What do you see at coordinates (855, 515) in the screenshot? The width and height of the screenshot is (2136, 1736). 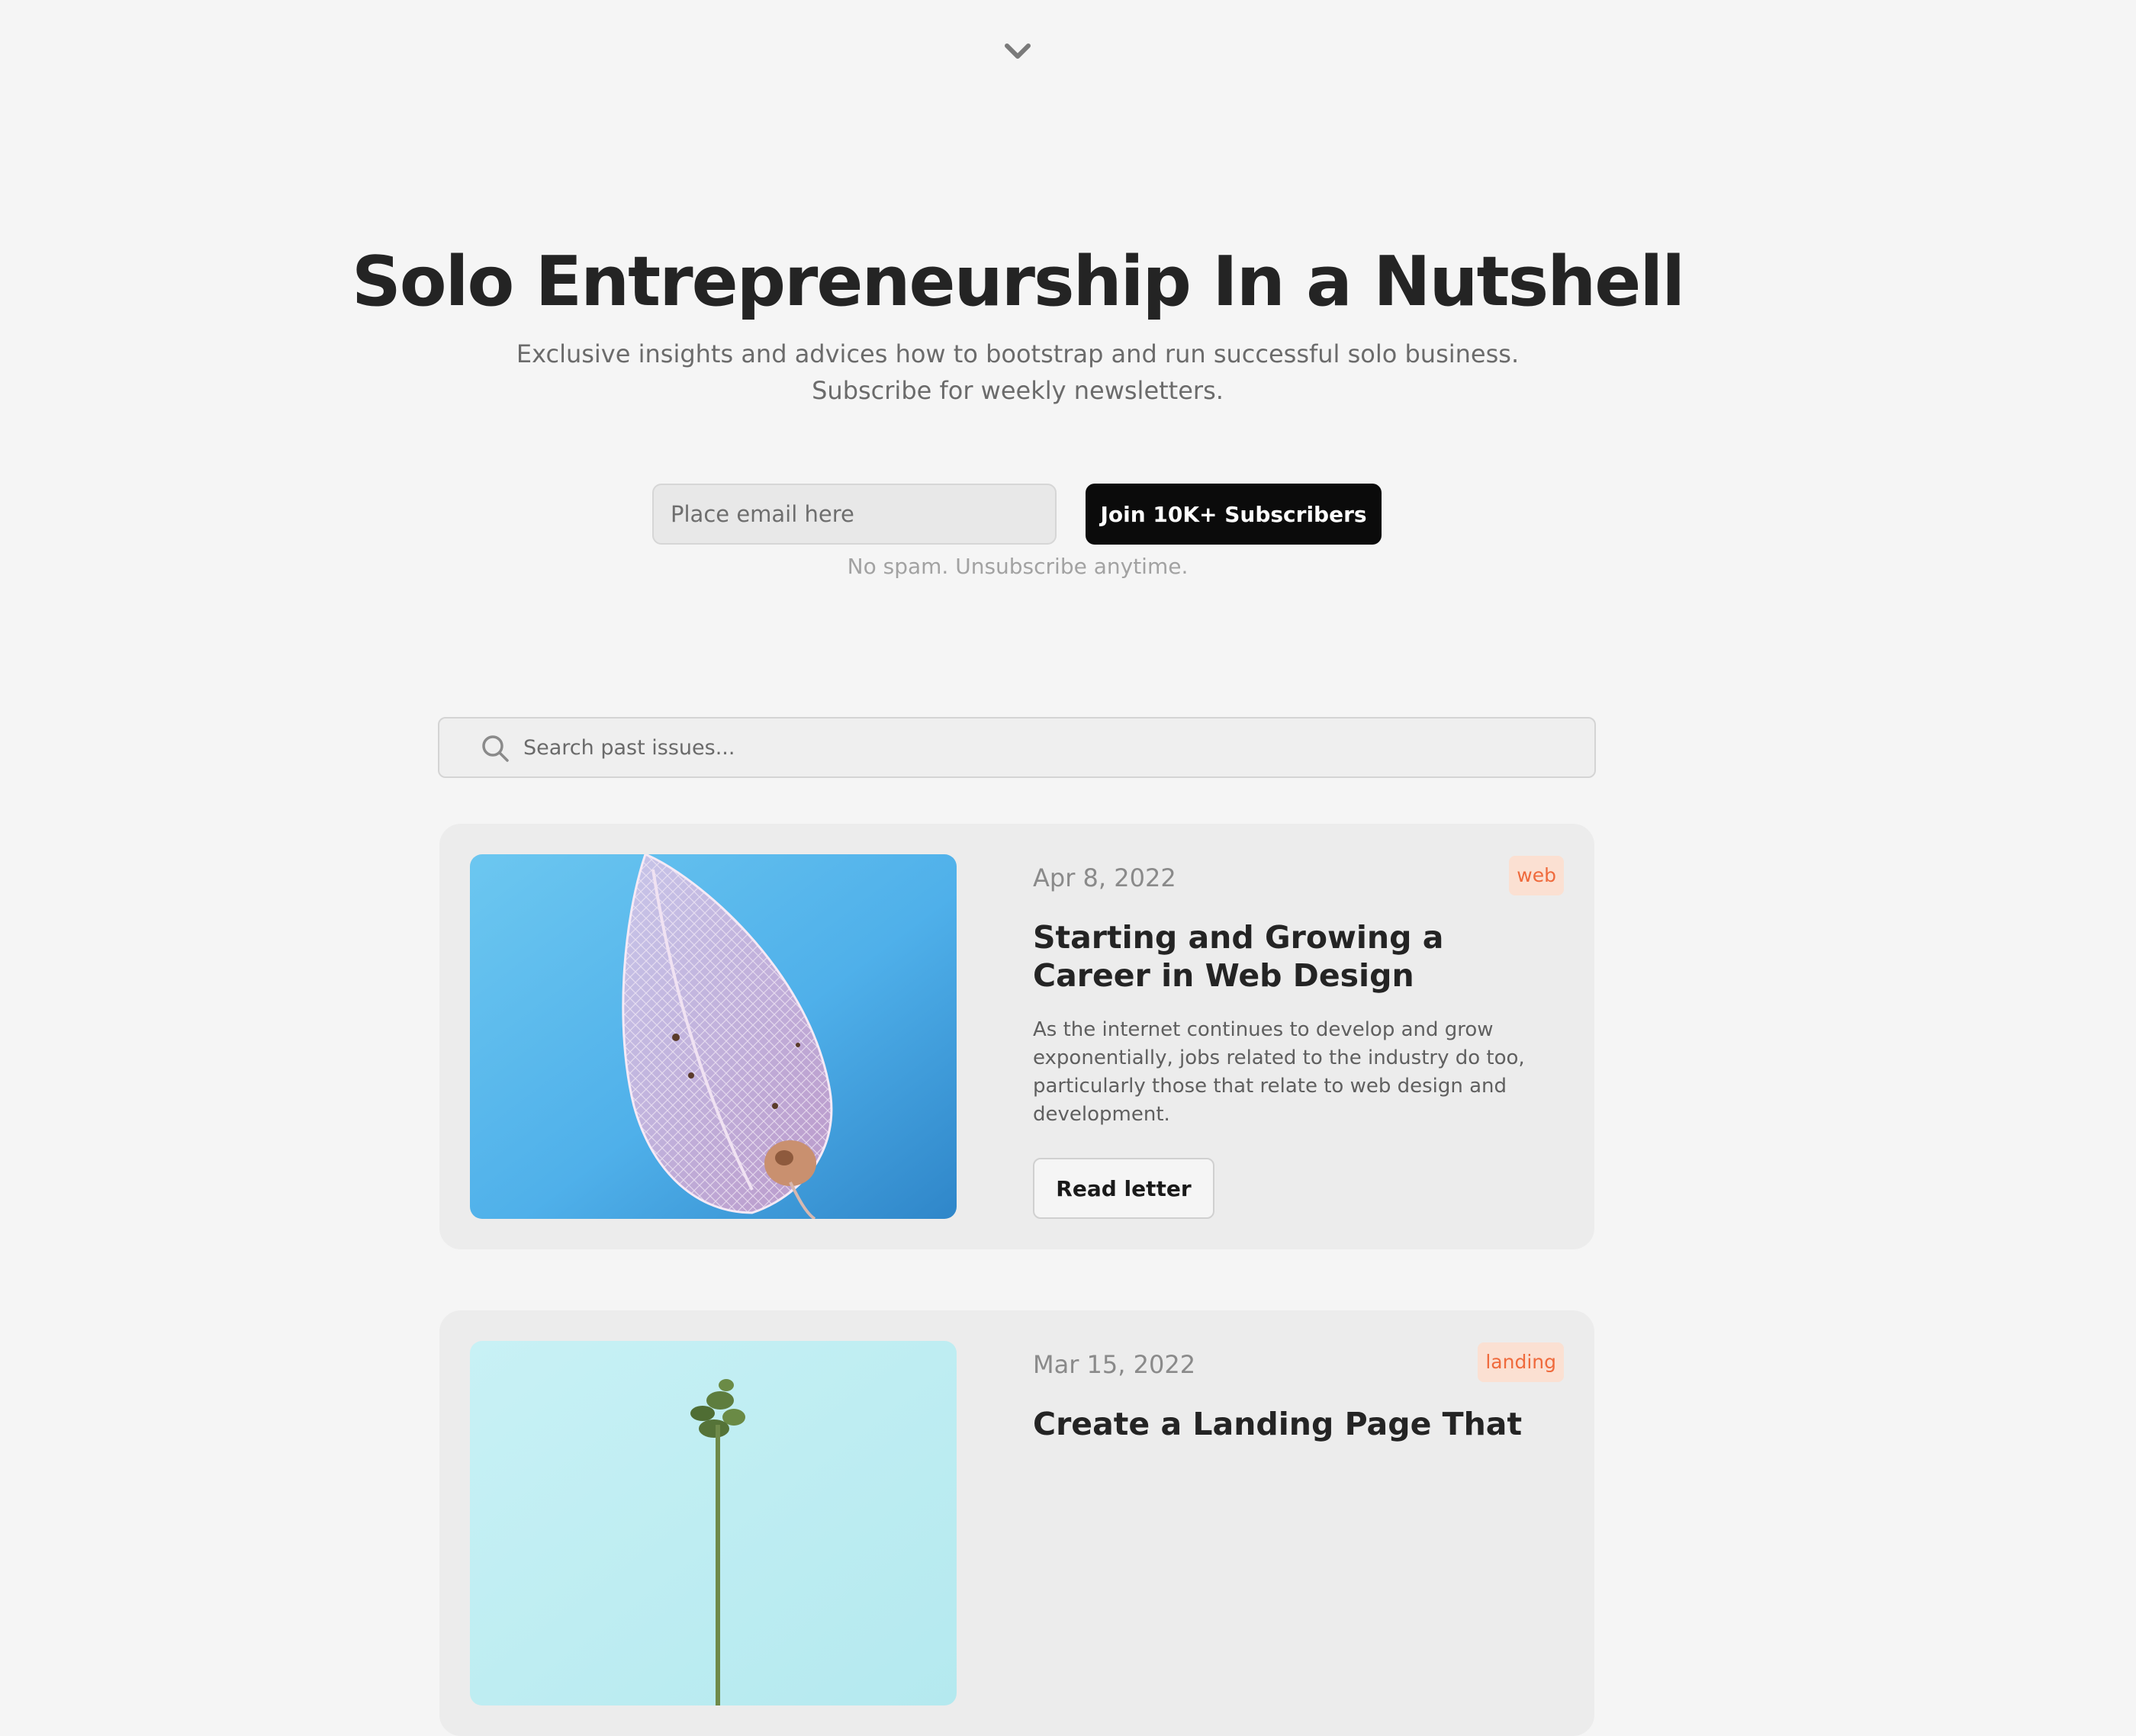 I see `email-field` at bounding box center [855, 515].